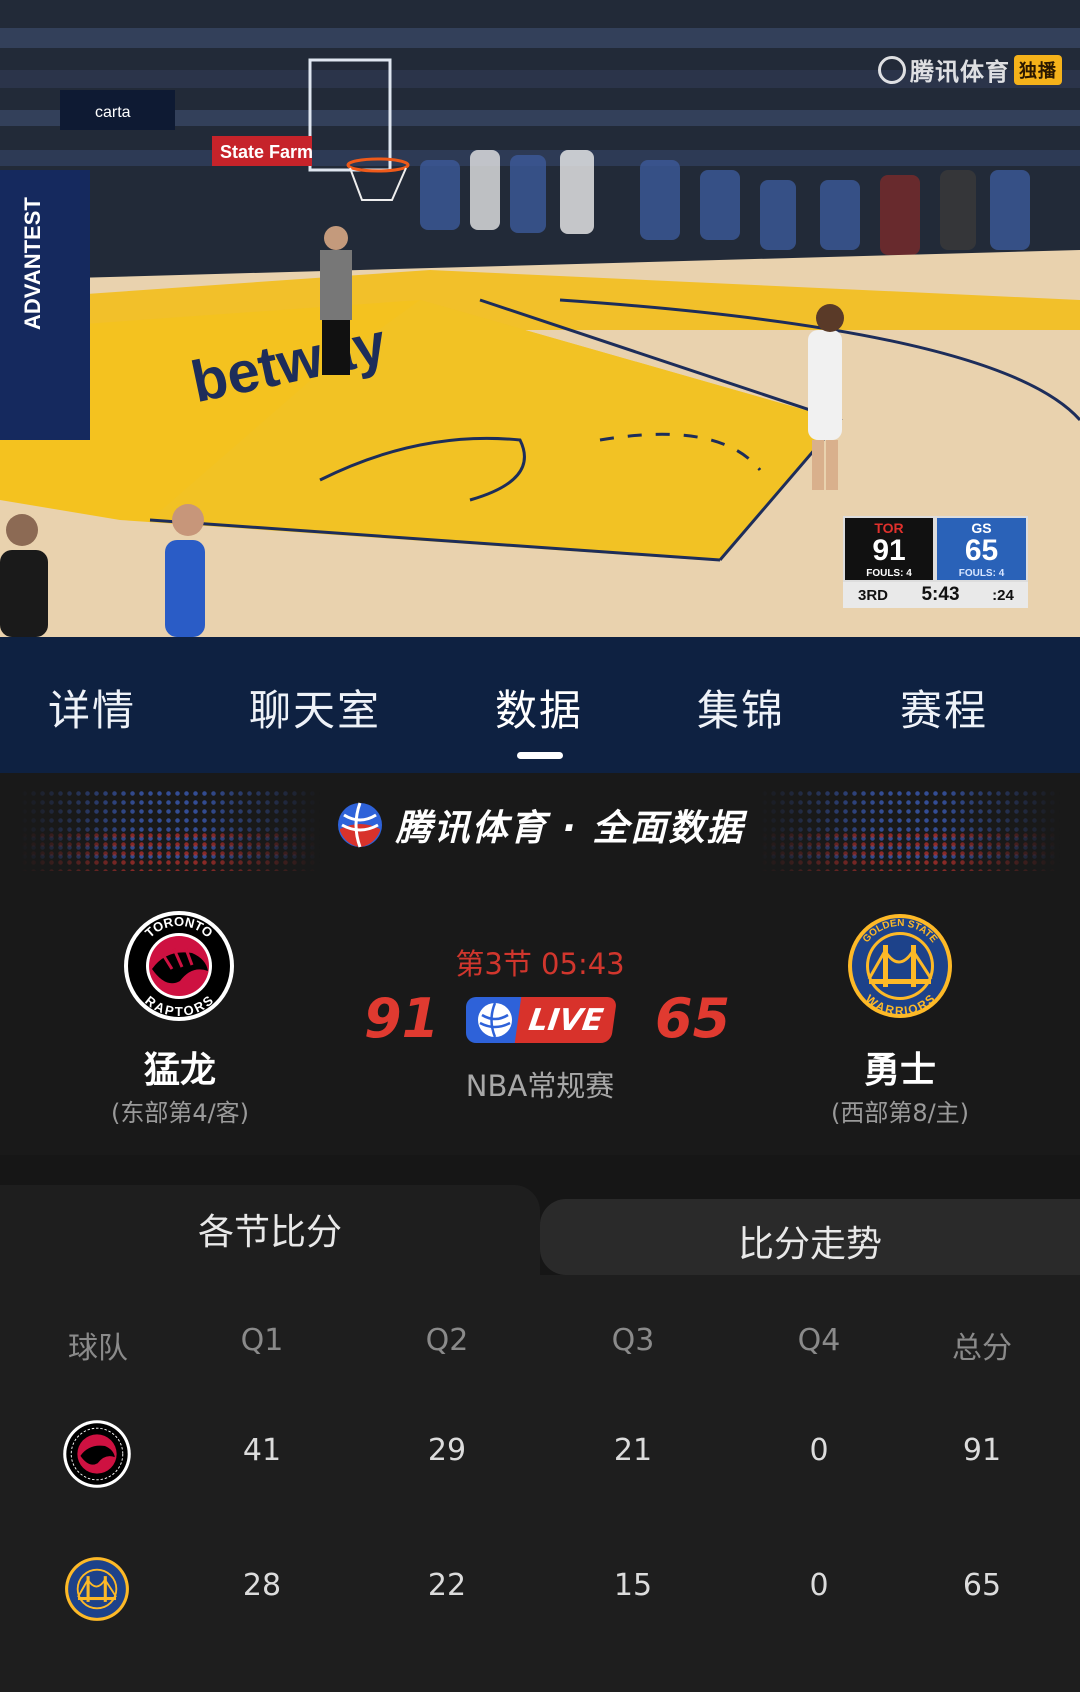 The width and height of the screenshot is (1080, 1692). I want to click on table-header: 球队 Q1 Q2 Q3 Q4 总分, so click(540, 1344).